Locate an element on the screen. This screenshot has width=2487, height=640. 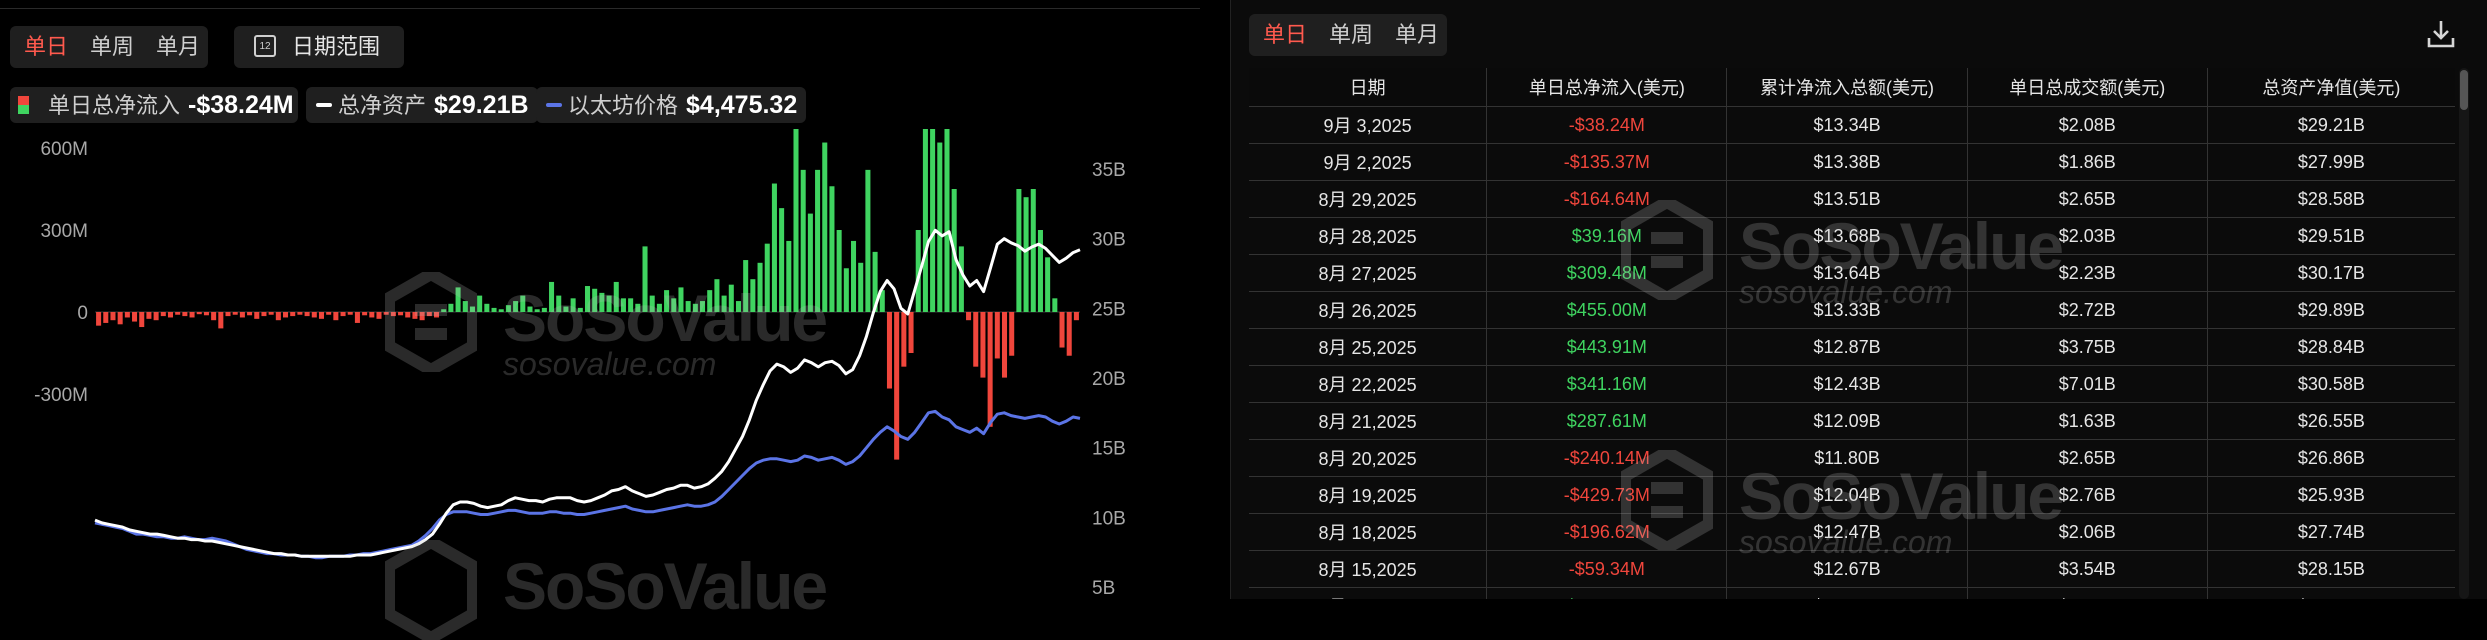
cell-date: 9月 3,2025 is located at coordinates (1368, 125).